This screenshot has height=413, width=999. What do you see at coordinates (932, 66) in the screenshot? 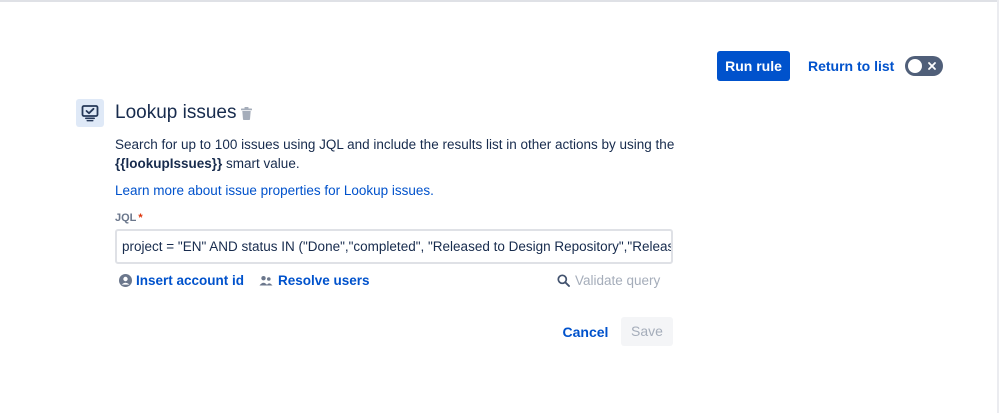
I see `close-icon` at bounding box center [932, 66].